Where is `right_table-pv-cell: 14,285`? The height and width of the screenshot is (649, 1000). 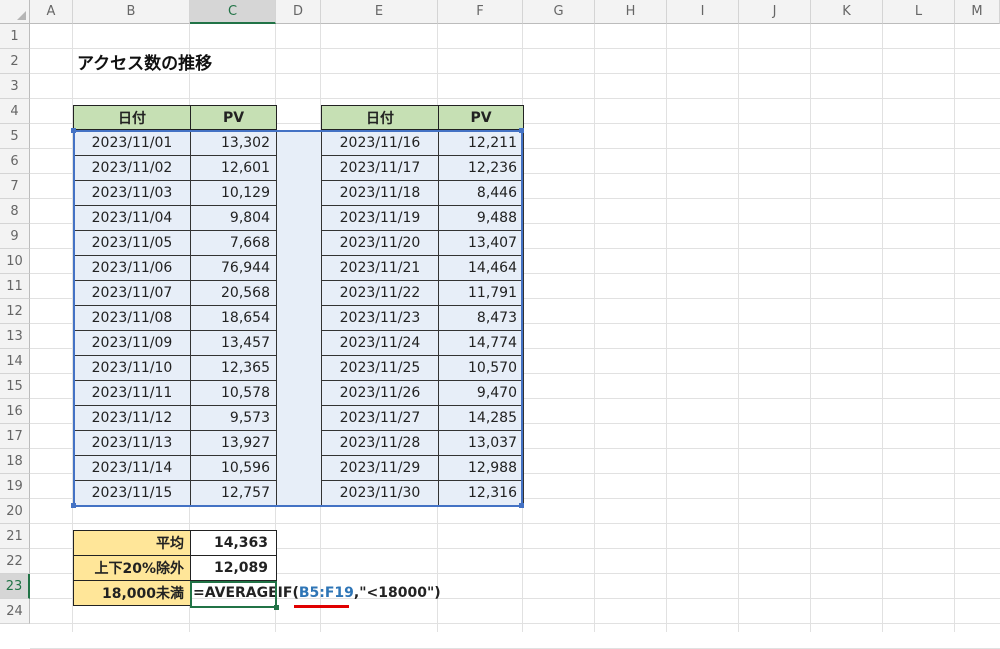
right_table-pv-cell: 14,285 is located at coordinates (481, 418).